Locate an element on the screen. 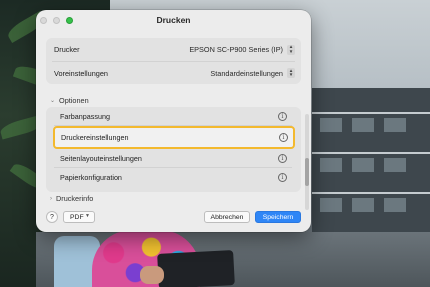  dialog-footer: ? PDF ▼ Abbrechen Speichern is located at coordinates (173, 219).